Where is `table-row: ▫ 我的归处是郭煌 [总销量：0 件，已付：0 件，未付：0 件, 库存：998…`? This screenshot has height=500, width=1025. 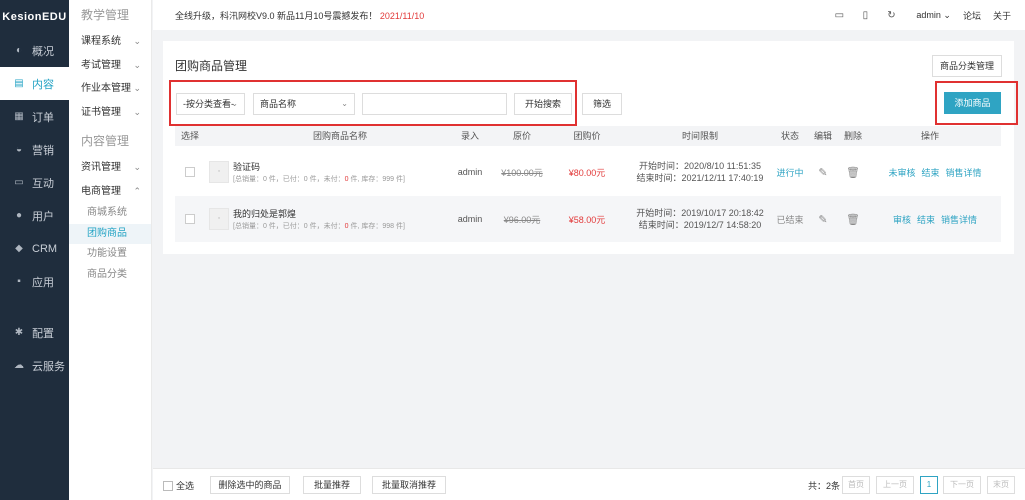
table-row: ▫ 我的归处是郭煌 [总销量：0 件，已付：0 件，未付：0 件, 库存：998… is located at coordinates (588, 219).